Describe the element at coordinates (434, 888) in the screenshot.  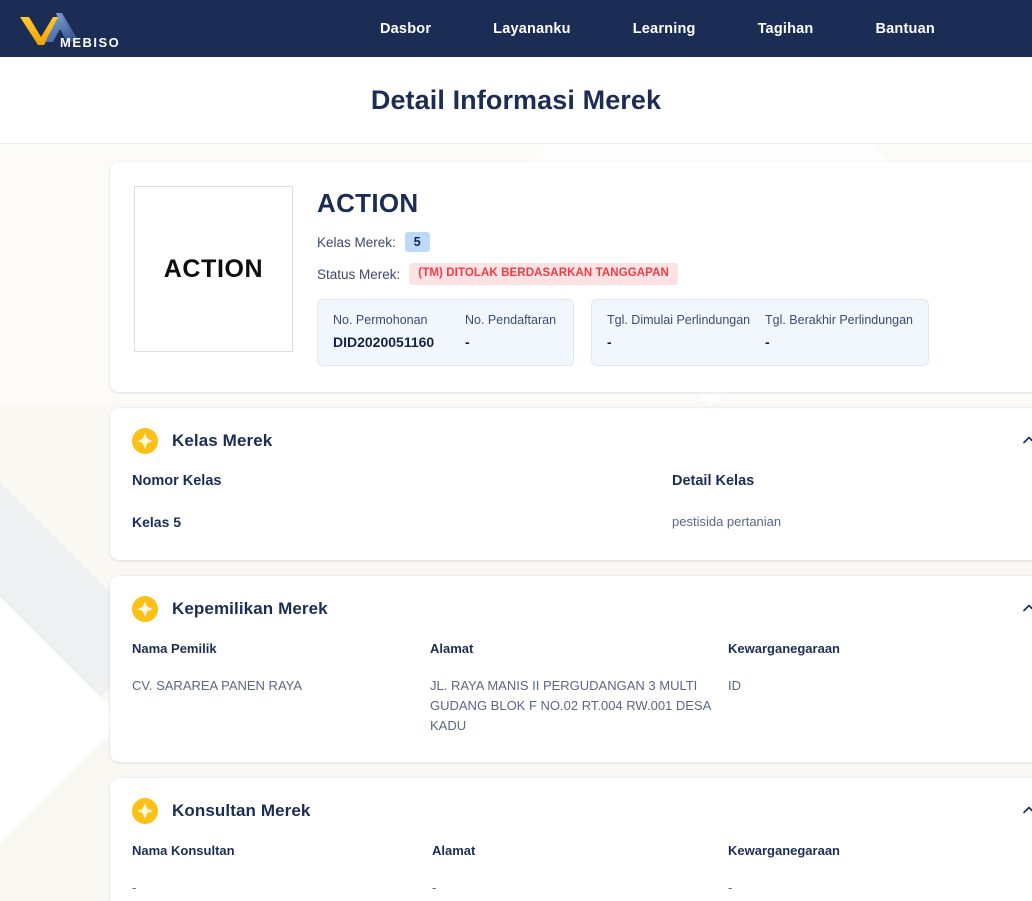
I see `alamat-konsultan-value: -` at that location.